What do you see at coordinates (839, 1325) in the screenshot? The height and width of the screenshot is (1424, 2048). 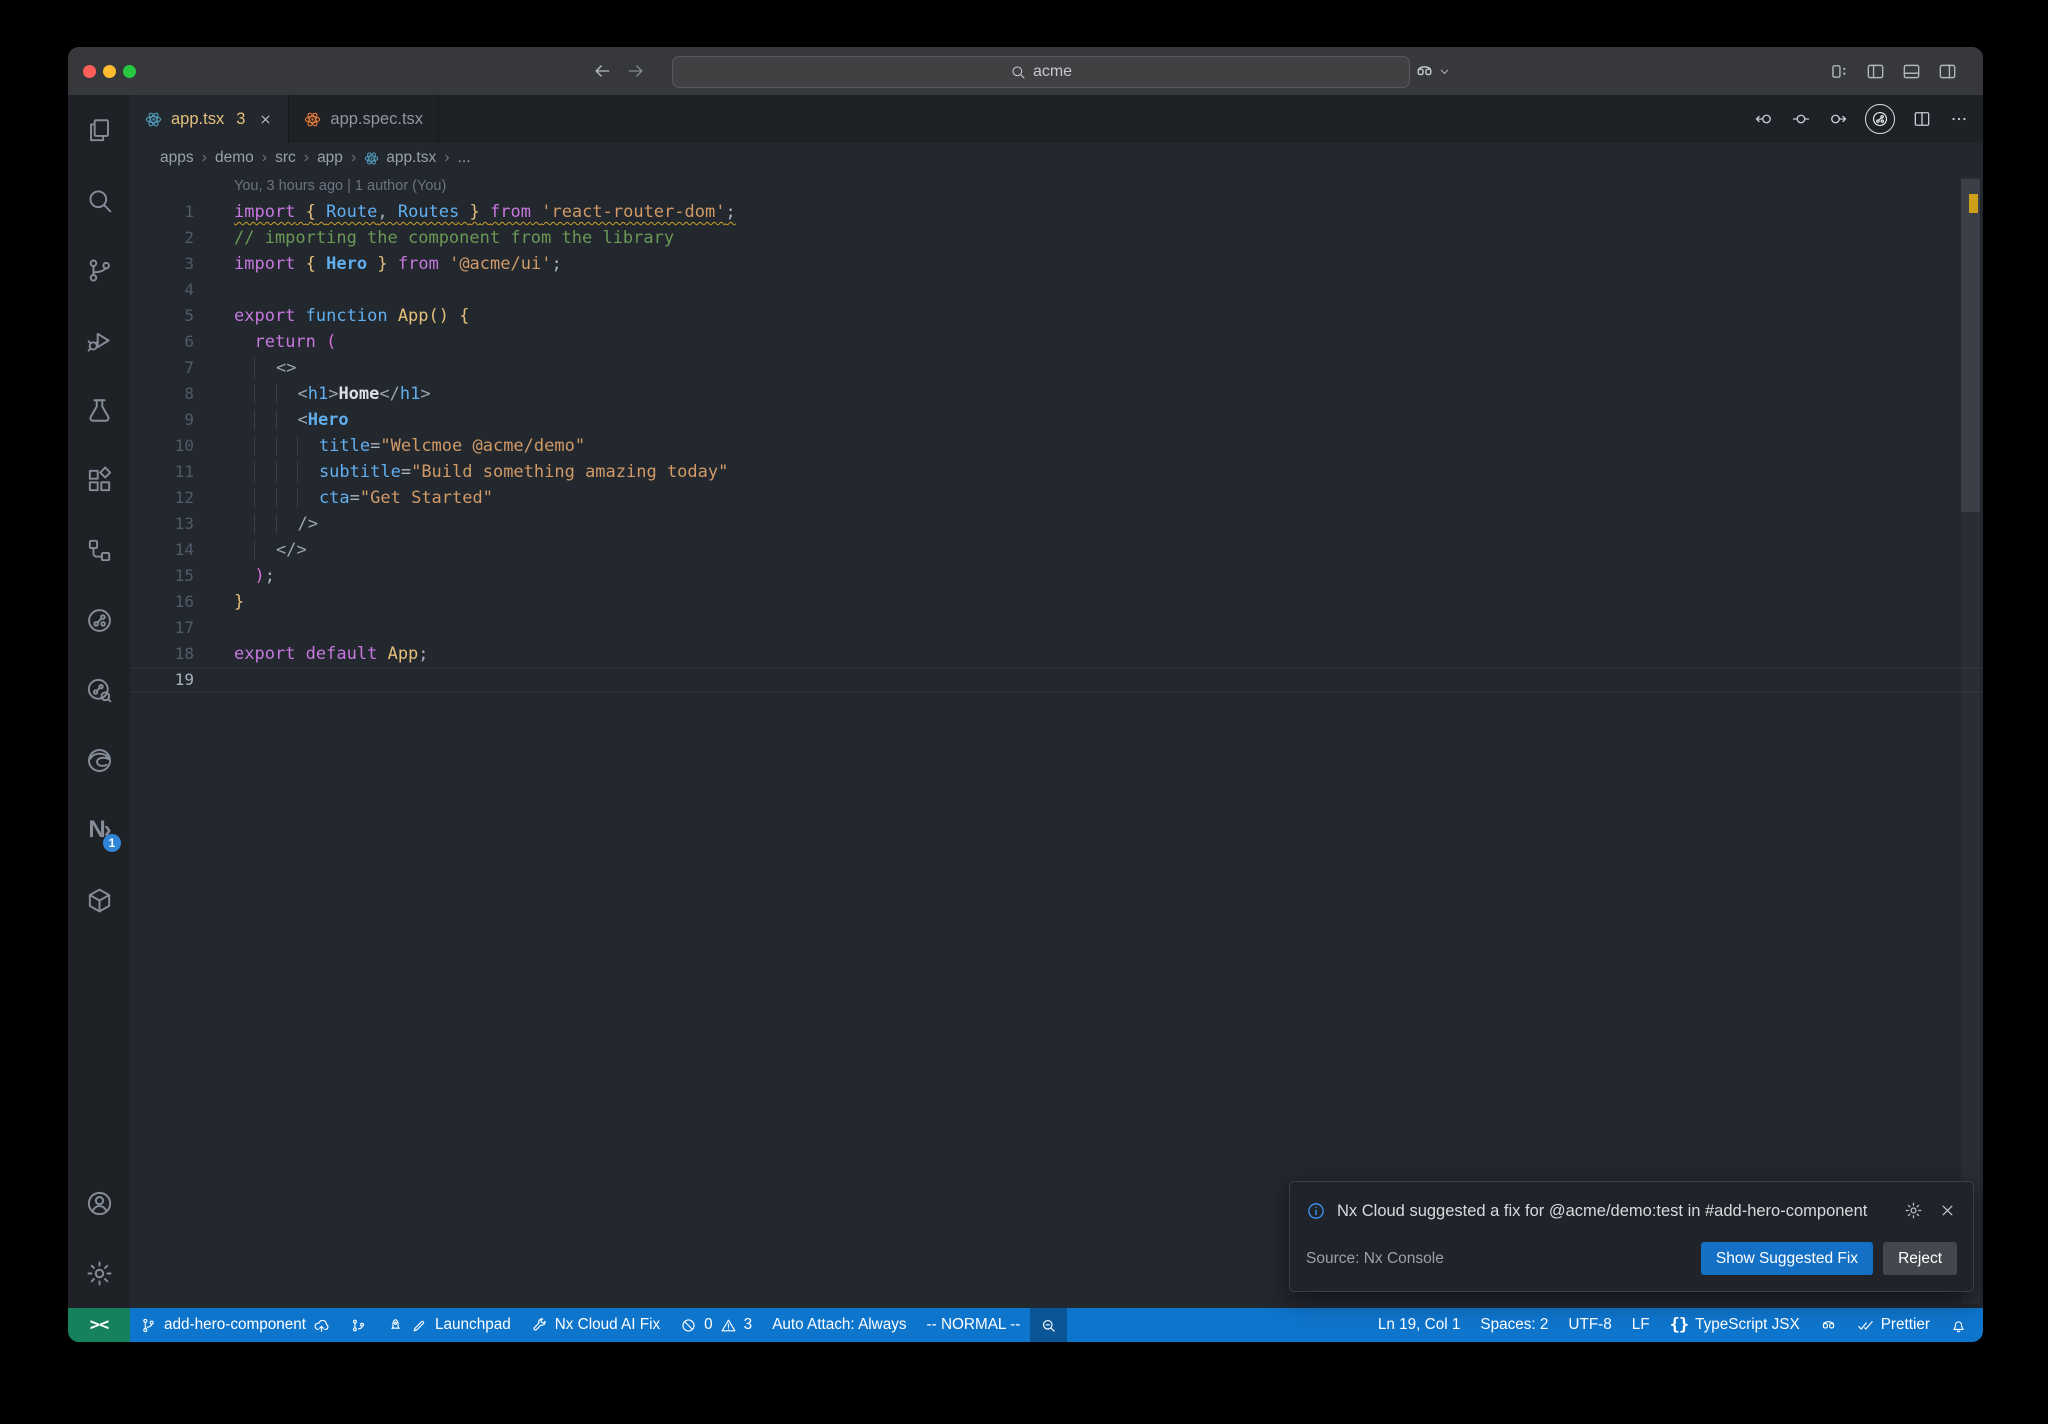 I see `status-auto-attach: Auto Attach: Always` at bounding box center [839, 1325].